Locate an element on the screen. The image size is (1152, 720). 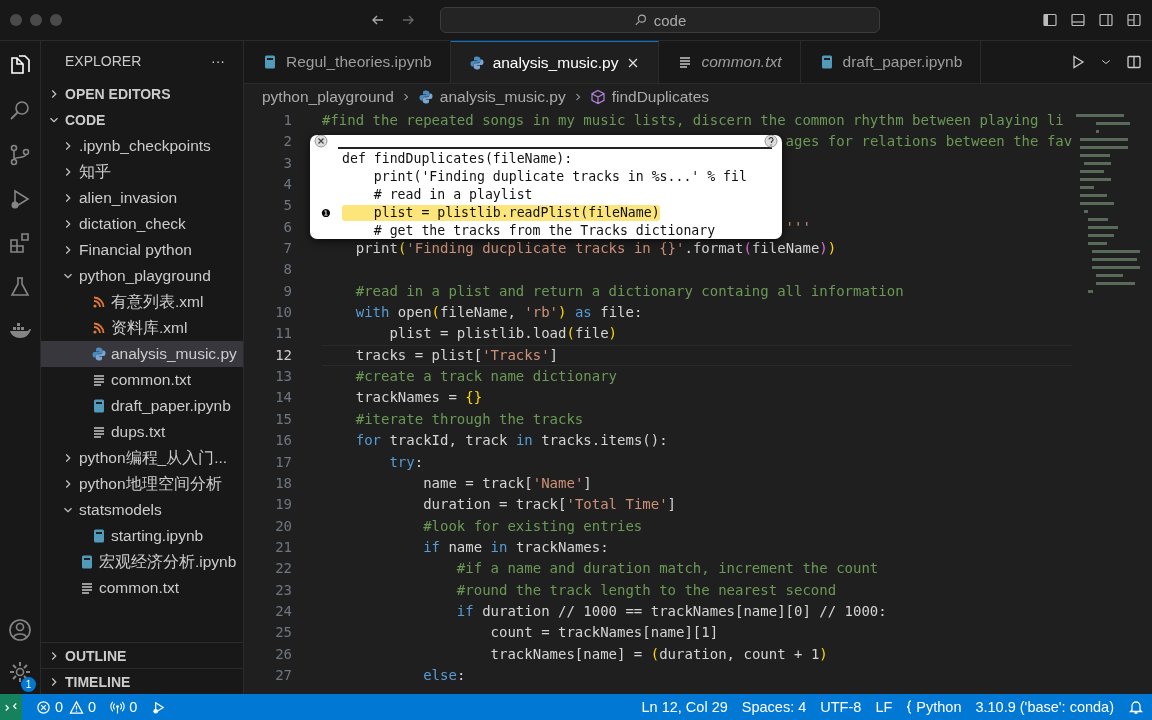
line-number: 19 is located at coordinates (283, 505).